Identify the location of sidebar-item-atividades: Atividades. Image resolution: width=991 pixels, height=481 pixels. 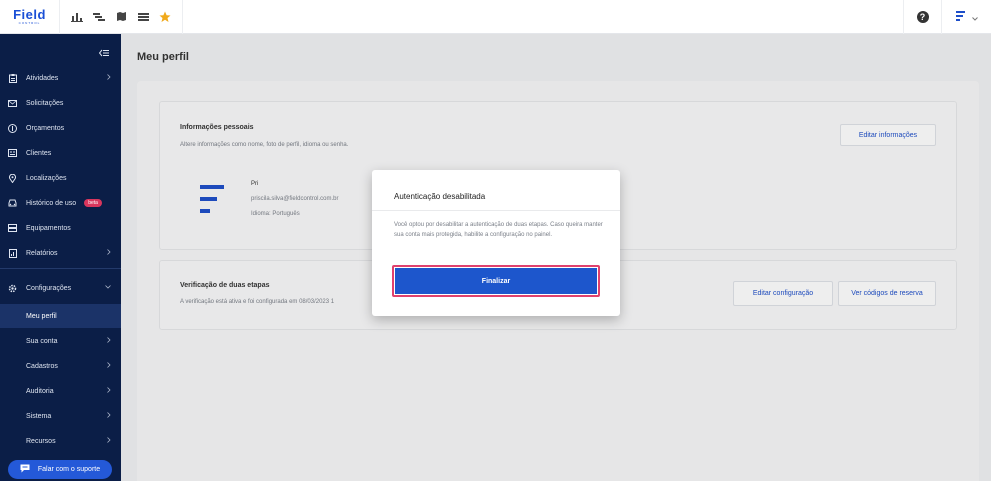
(60, 78).